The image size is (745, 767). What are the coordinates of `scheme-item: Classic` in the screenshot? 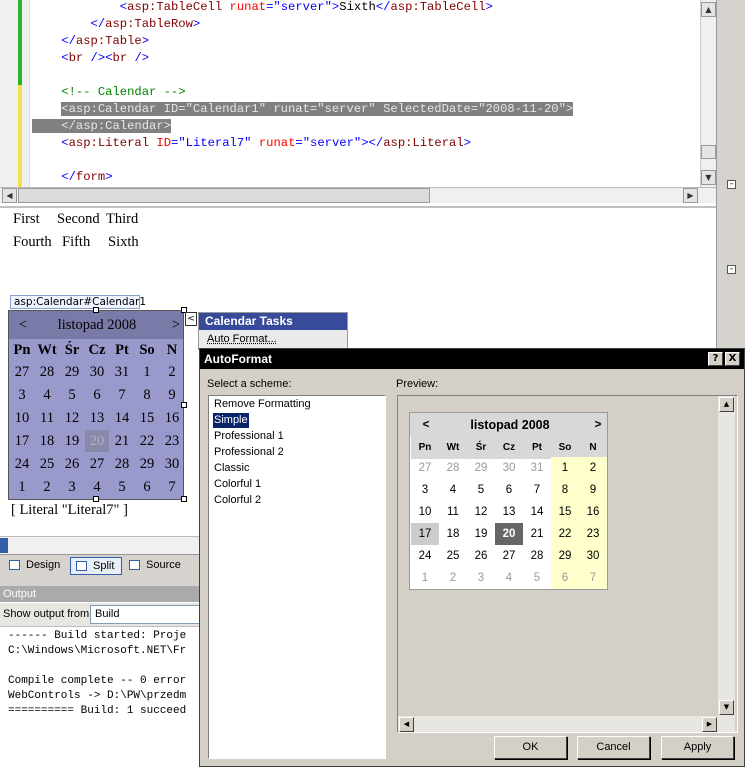 It's located at (231, 468).